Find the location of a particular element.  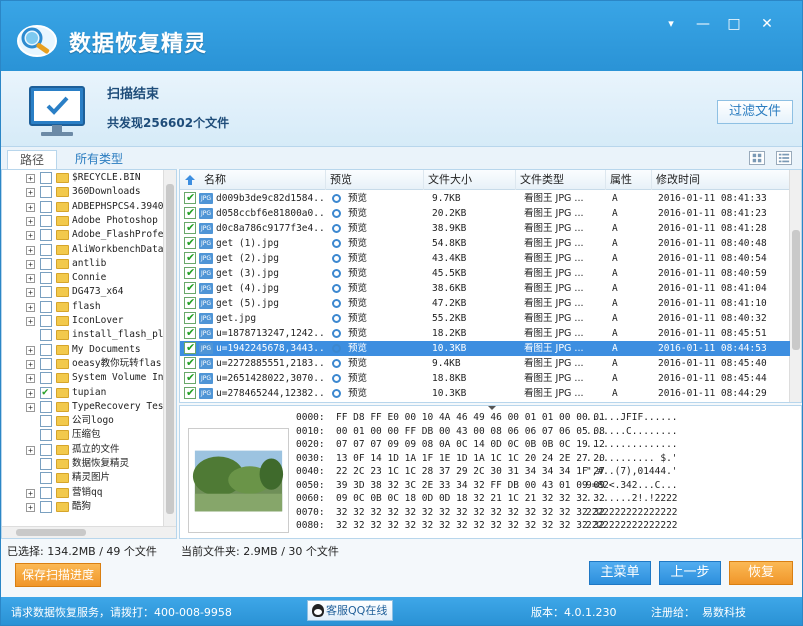

maximize-button: □ is located at coordinates (734, 24).